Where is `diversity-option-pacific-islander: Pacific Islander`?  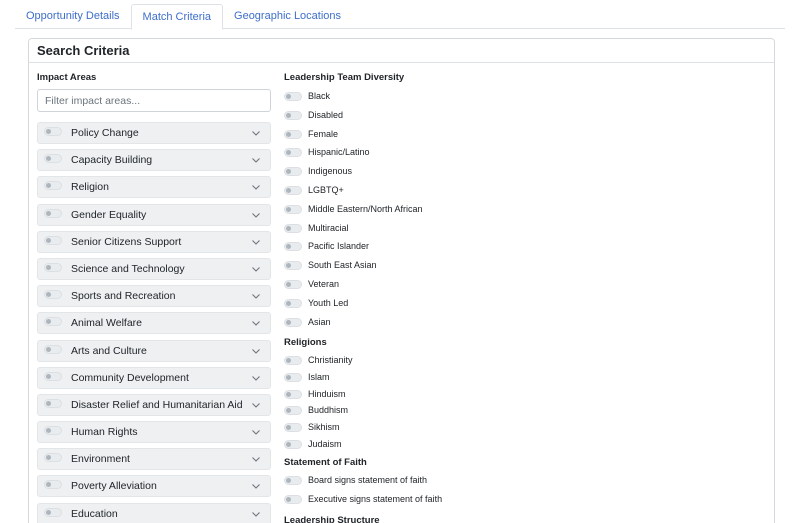 diversity-option-pacific-islander: Pacific Islander is located at coordinates (524, 248).